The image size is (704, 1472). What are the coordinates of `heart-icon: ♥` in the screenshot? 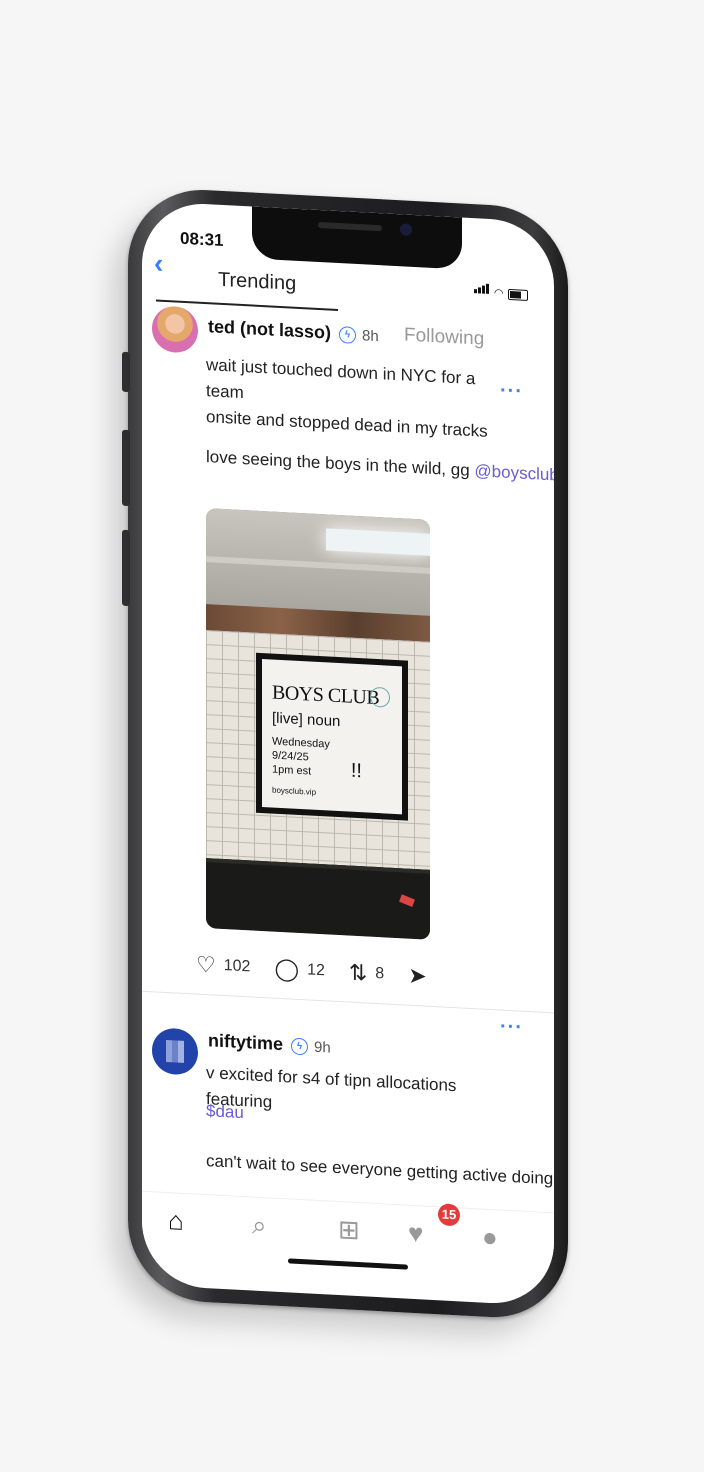 It's located at (415, 1234).